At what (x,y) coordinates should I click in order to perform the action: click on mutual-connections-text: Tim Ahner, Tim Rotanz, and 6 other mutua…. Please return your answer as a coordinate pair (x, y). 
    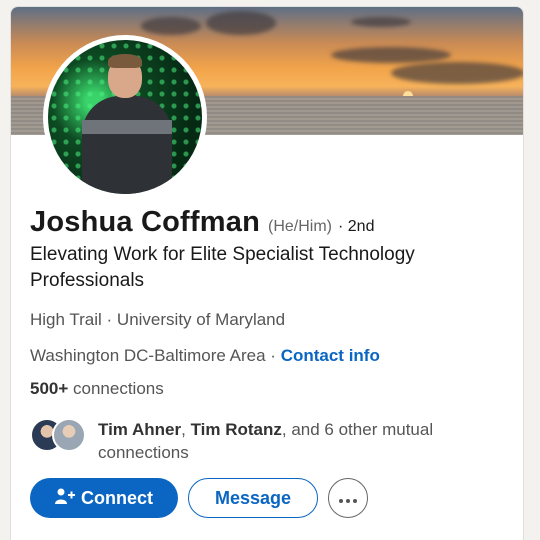
    Looking at the image, I should click on (298, 441).